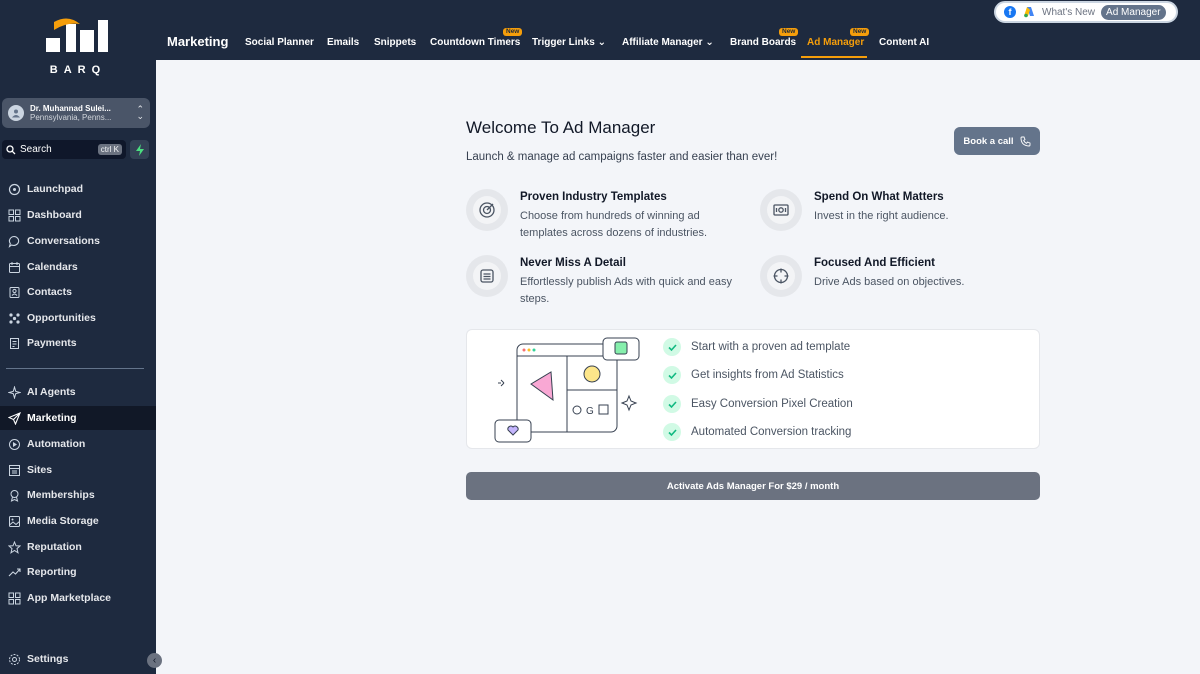 The height and width of the screenshot is (674, 1200). Describe the element at coordinates (55, 189) in the screenshot. I see `sidebar-item-label: Launchpad` at that location.